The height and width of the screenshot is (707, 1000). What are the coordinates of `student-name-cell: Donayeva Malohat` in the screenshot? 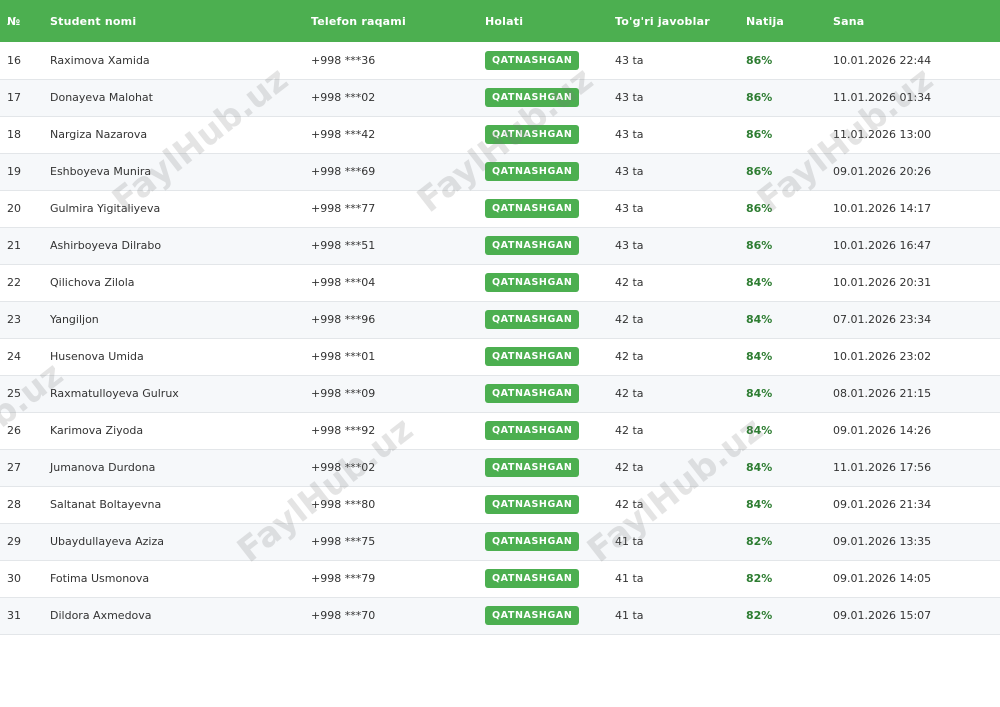 It's located at (101, 97).